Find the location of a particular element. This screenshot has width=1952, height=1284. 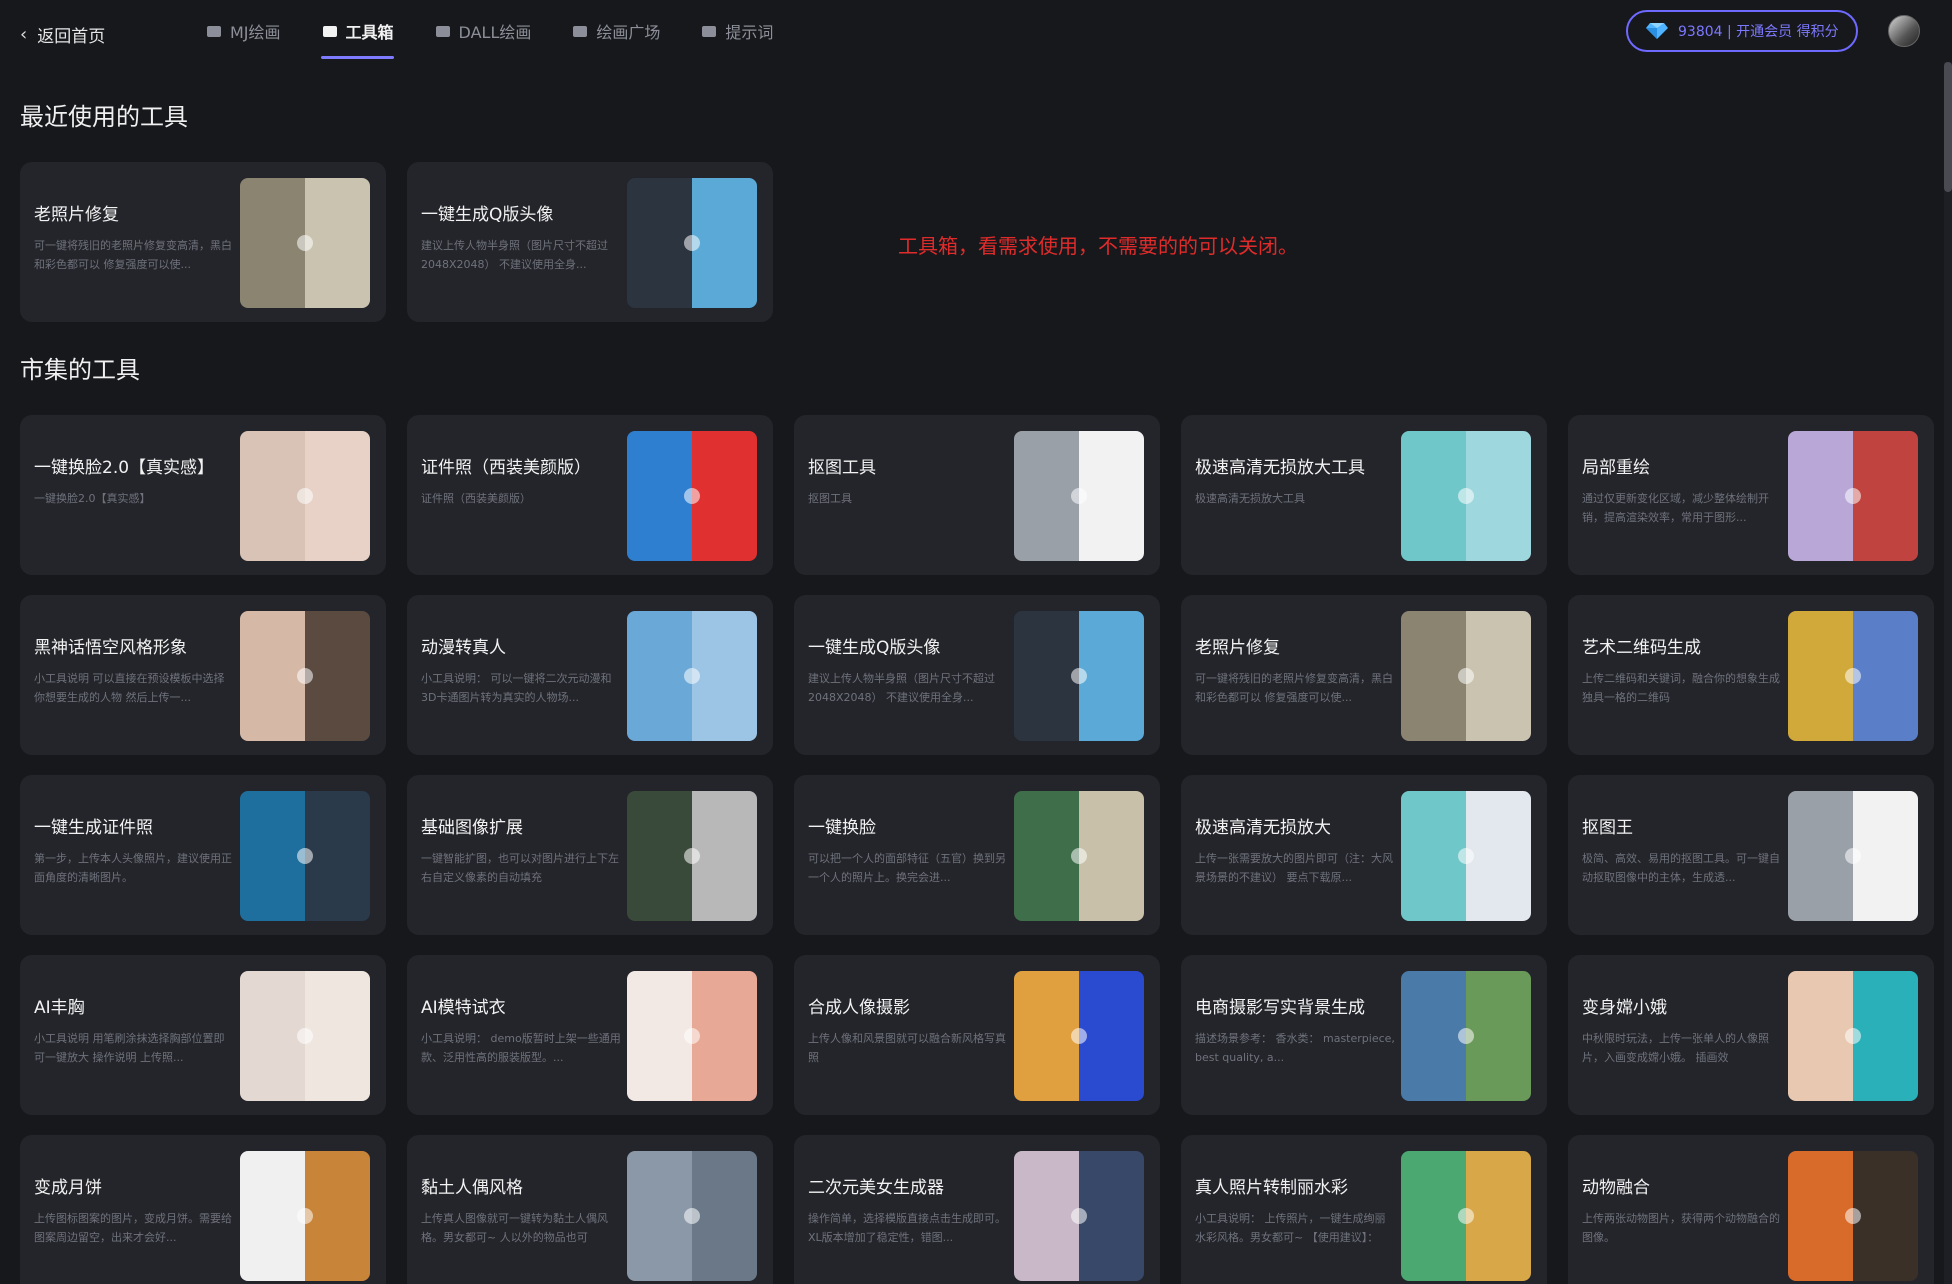

tool-description: 第一步，上传本人头像照片，建议使用正面角度的清晰图片。 is located at coordinates (133, 868).